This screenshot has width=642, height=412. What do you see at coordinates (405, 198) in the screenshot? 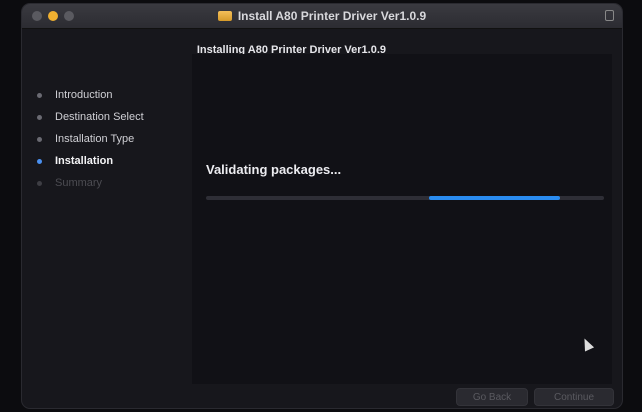
I see `progress-bar` at bounding box center [405, 198].